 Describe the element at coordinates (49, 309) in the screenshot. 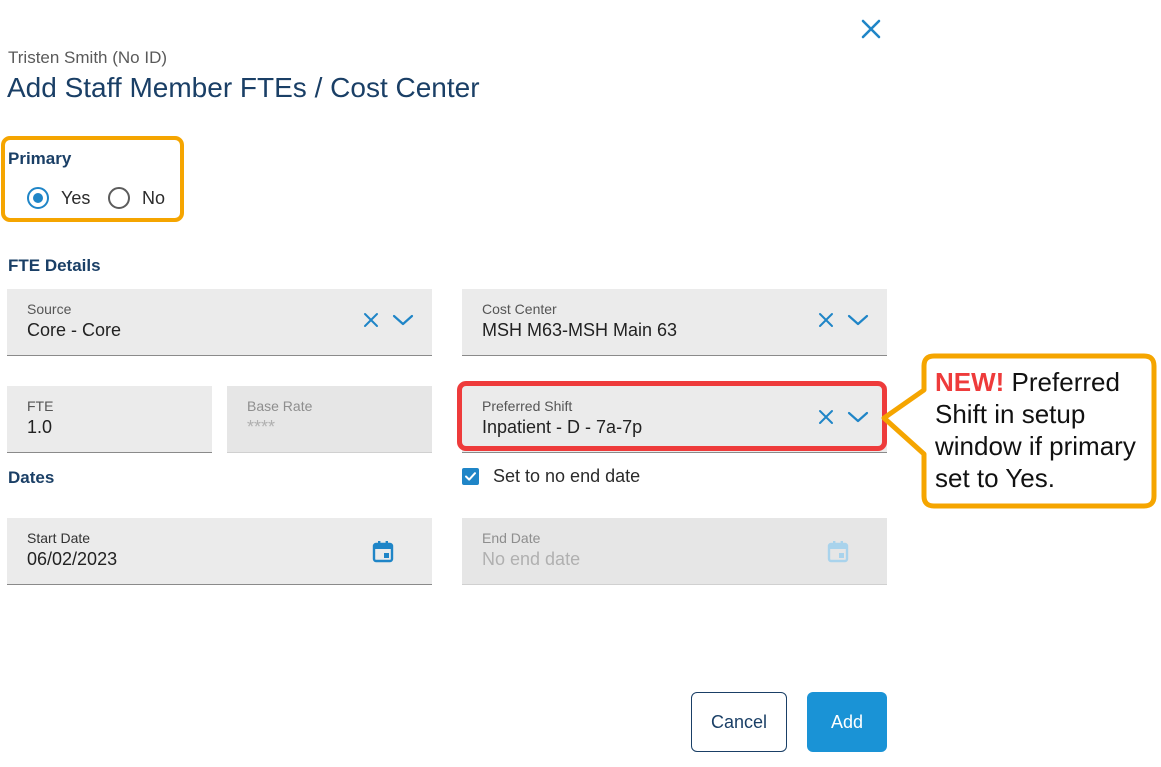

I see `source-label: Source` at that location.